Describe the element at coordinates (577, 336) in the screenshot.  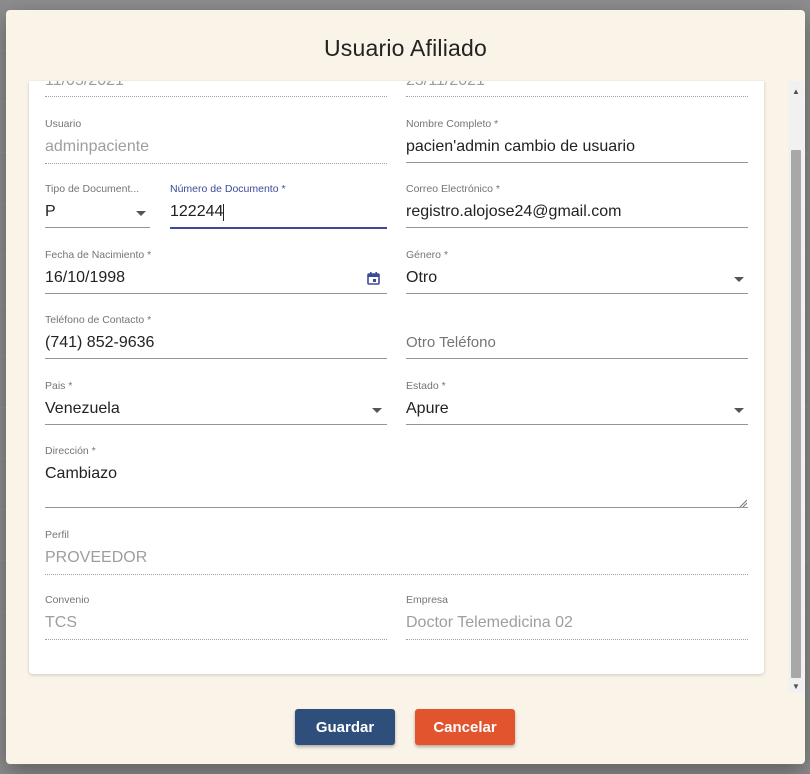
I see `otro-telefono-field: Otro Teléfono` at that location.